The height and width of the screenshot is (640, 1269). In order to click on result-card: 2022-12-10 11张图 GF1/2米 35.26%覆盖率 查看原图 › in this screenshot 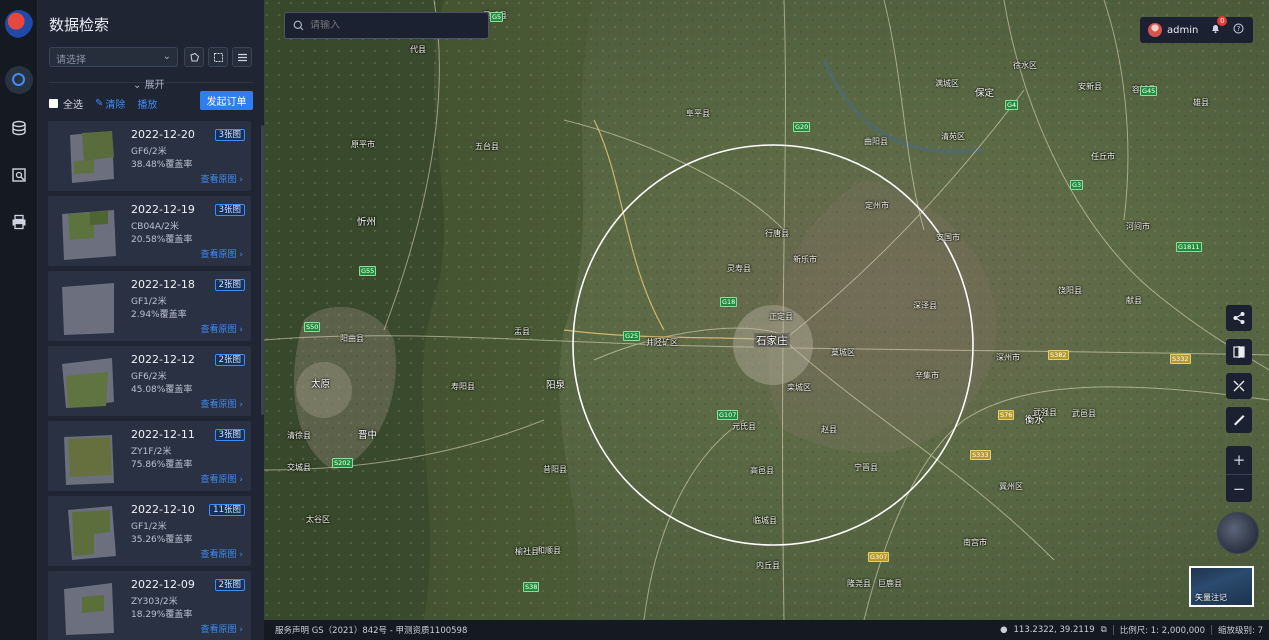, I will do `click(149, 531)`.